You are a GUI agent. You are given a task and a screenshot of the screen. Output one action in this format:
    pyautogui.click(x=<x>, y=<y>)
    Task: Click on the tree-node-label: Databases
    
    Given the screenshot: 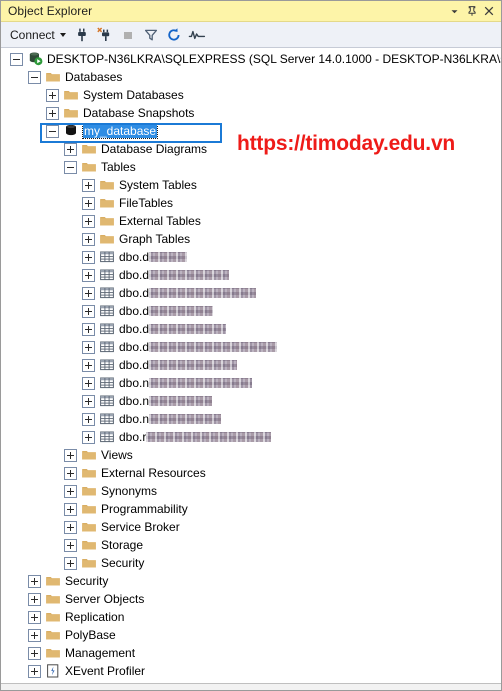 What is the action you would take?
    pyautogui.click(x=94, y=77)
    